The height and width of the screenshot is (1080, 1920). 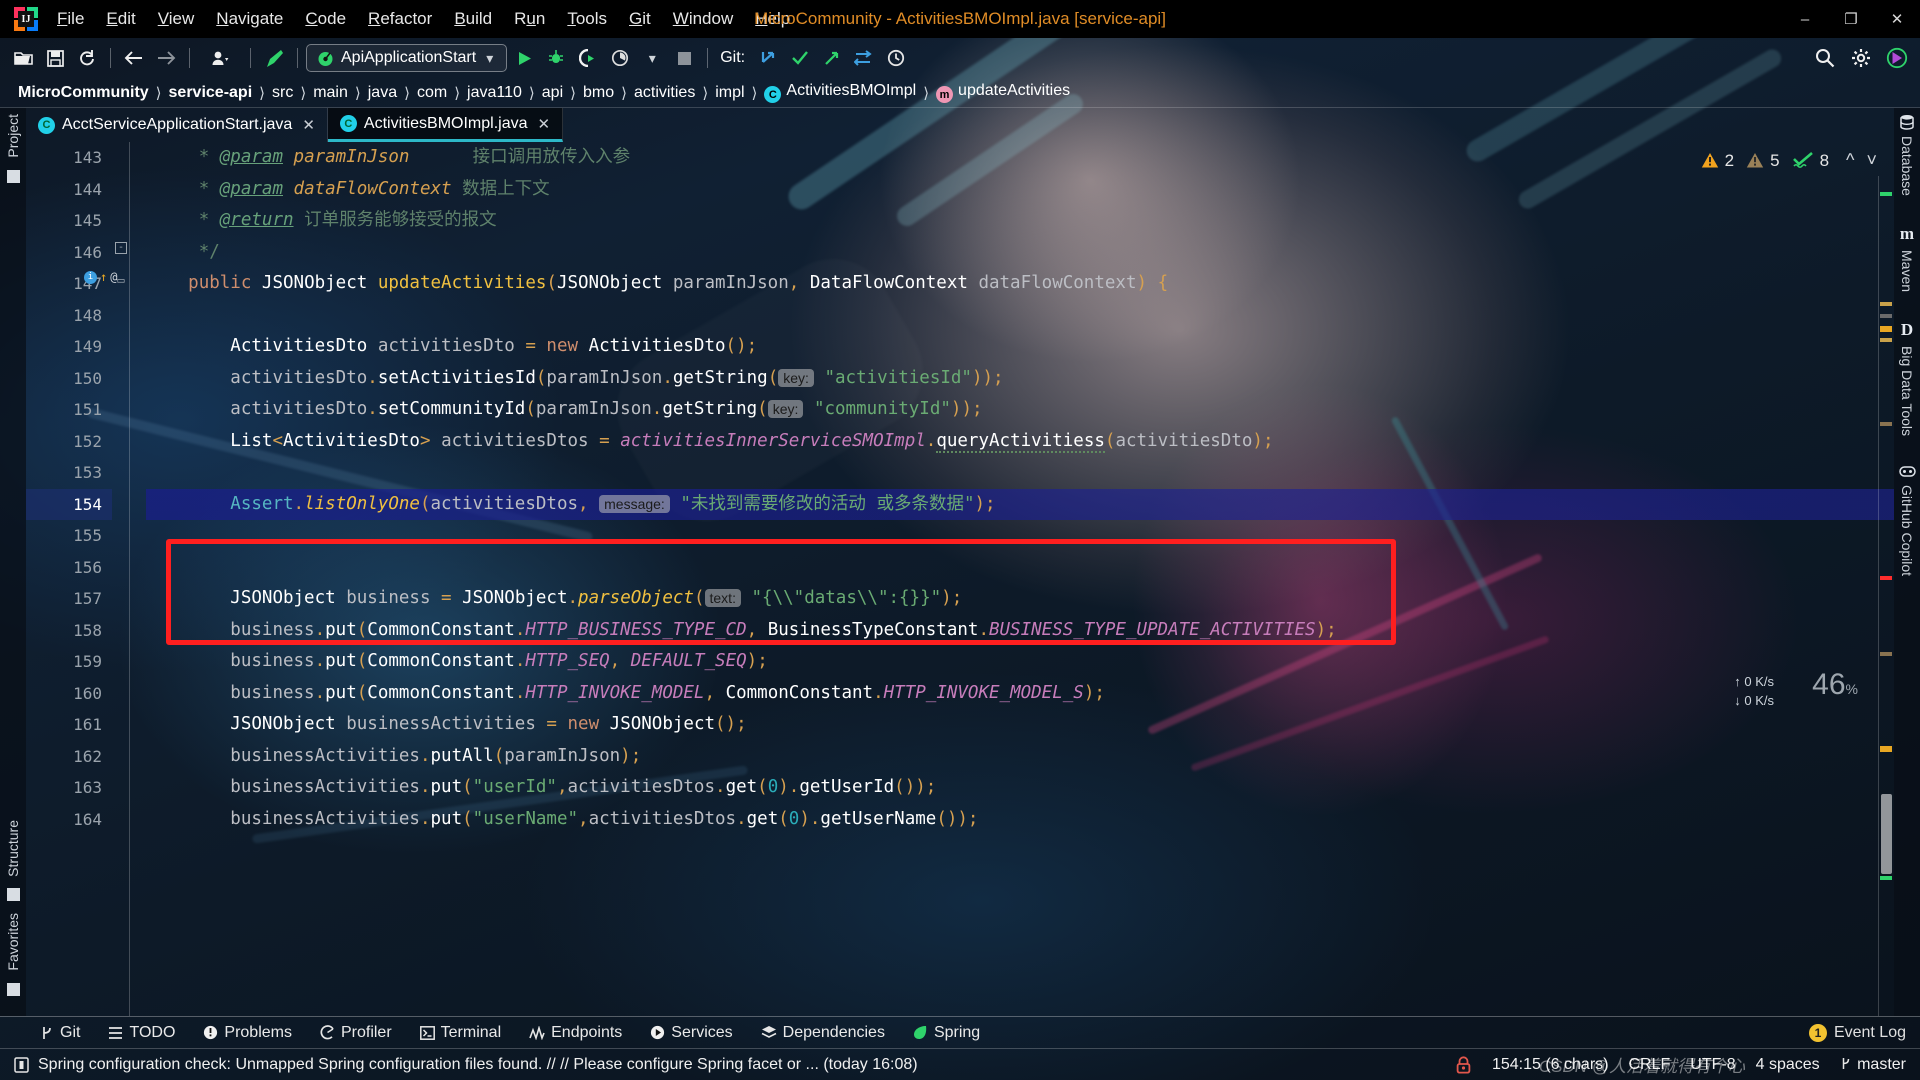 I want to click on breadcrumb-item-java110: java110, so click(x=494, y=93).